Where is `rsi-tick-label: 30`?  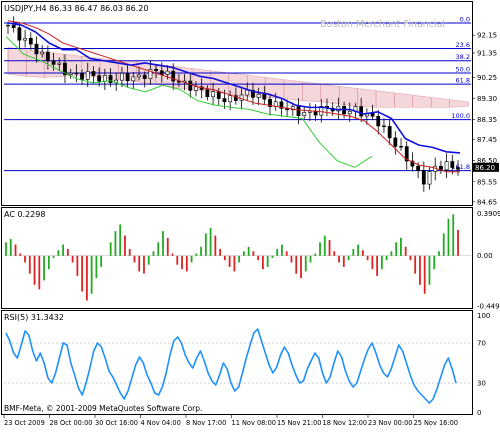
rsi-tick-label: 30 is located at coordinates (481, 384).